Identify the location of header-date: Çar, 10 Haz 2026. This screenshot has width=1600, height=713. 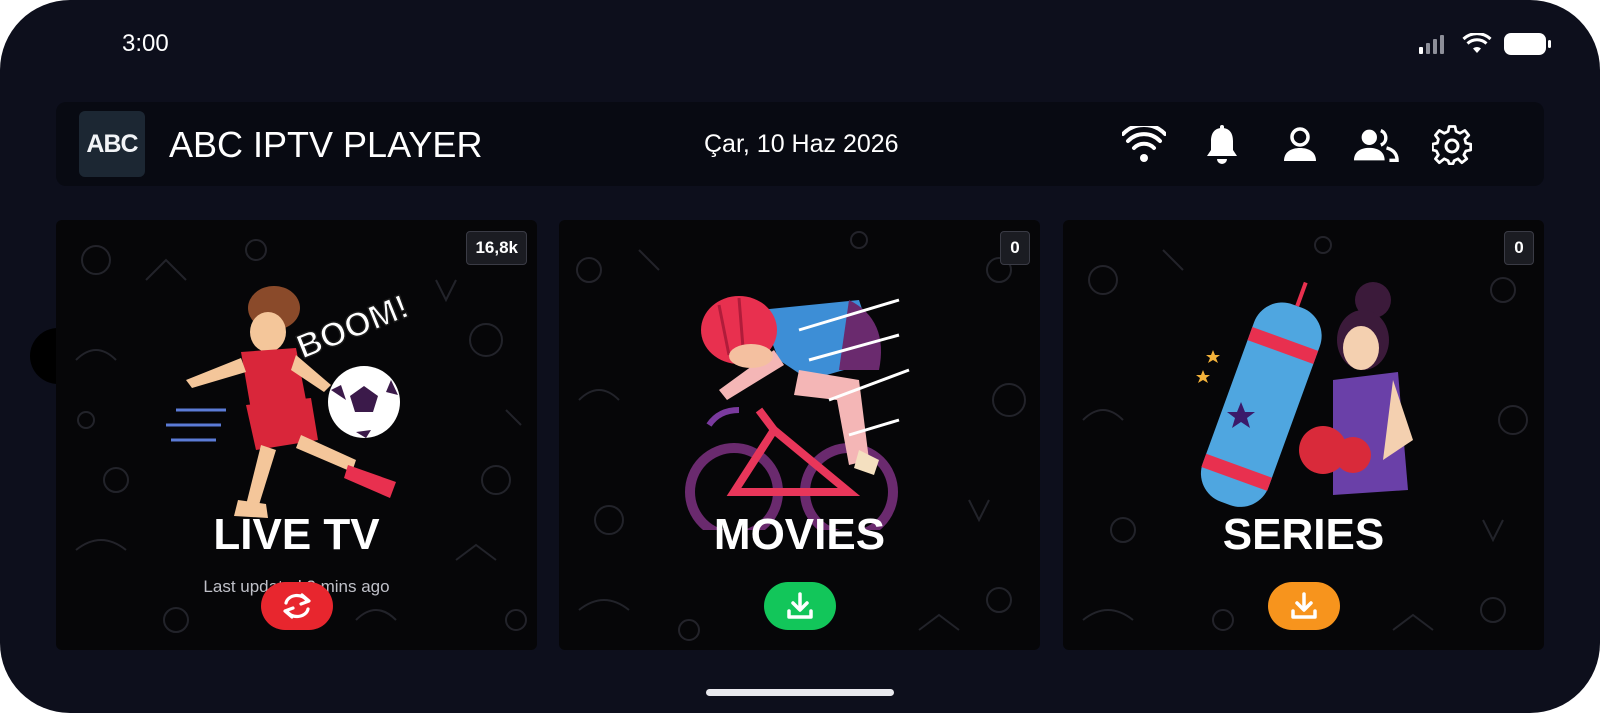
(801, 144).